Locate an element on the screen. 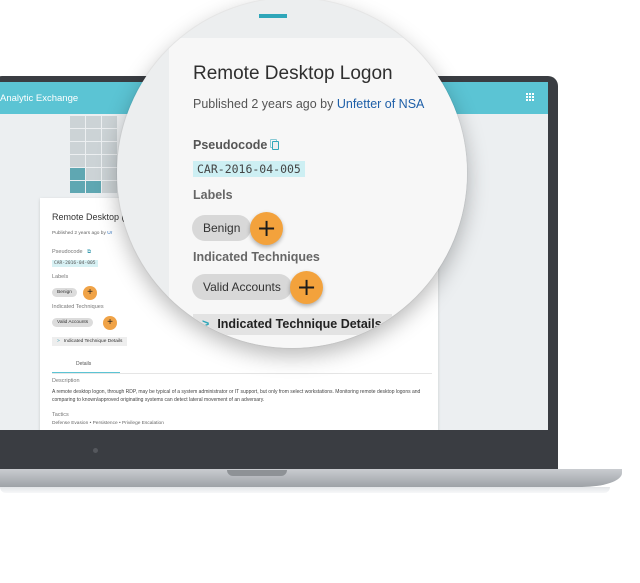 The image size is (640, 583). label-chip-benign-small: Benign is located at coordinates (64, 292).